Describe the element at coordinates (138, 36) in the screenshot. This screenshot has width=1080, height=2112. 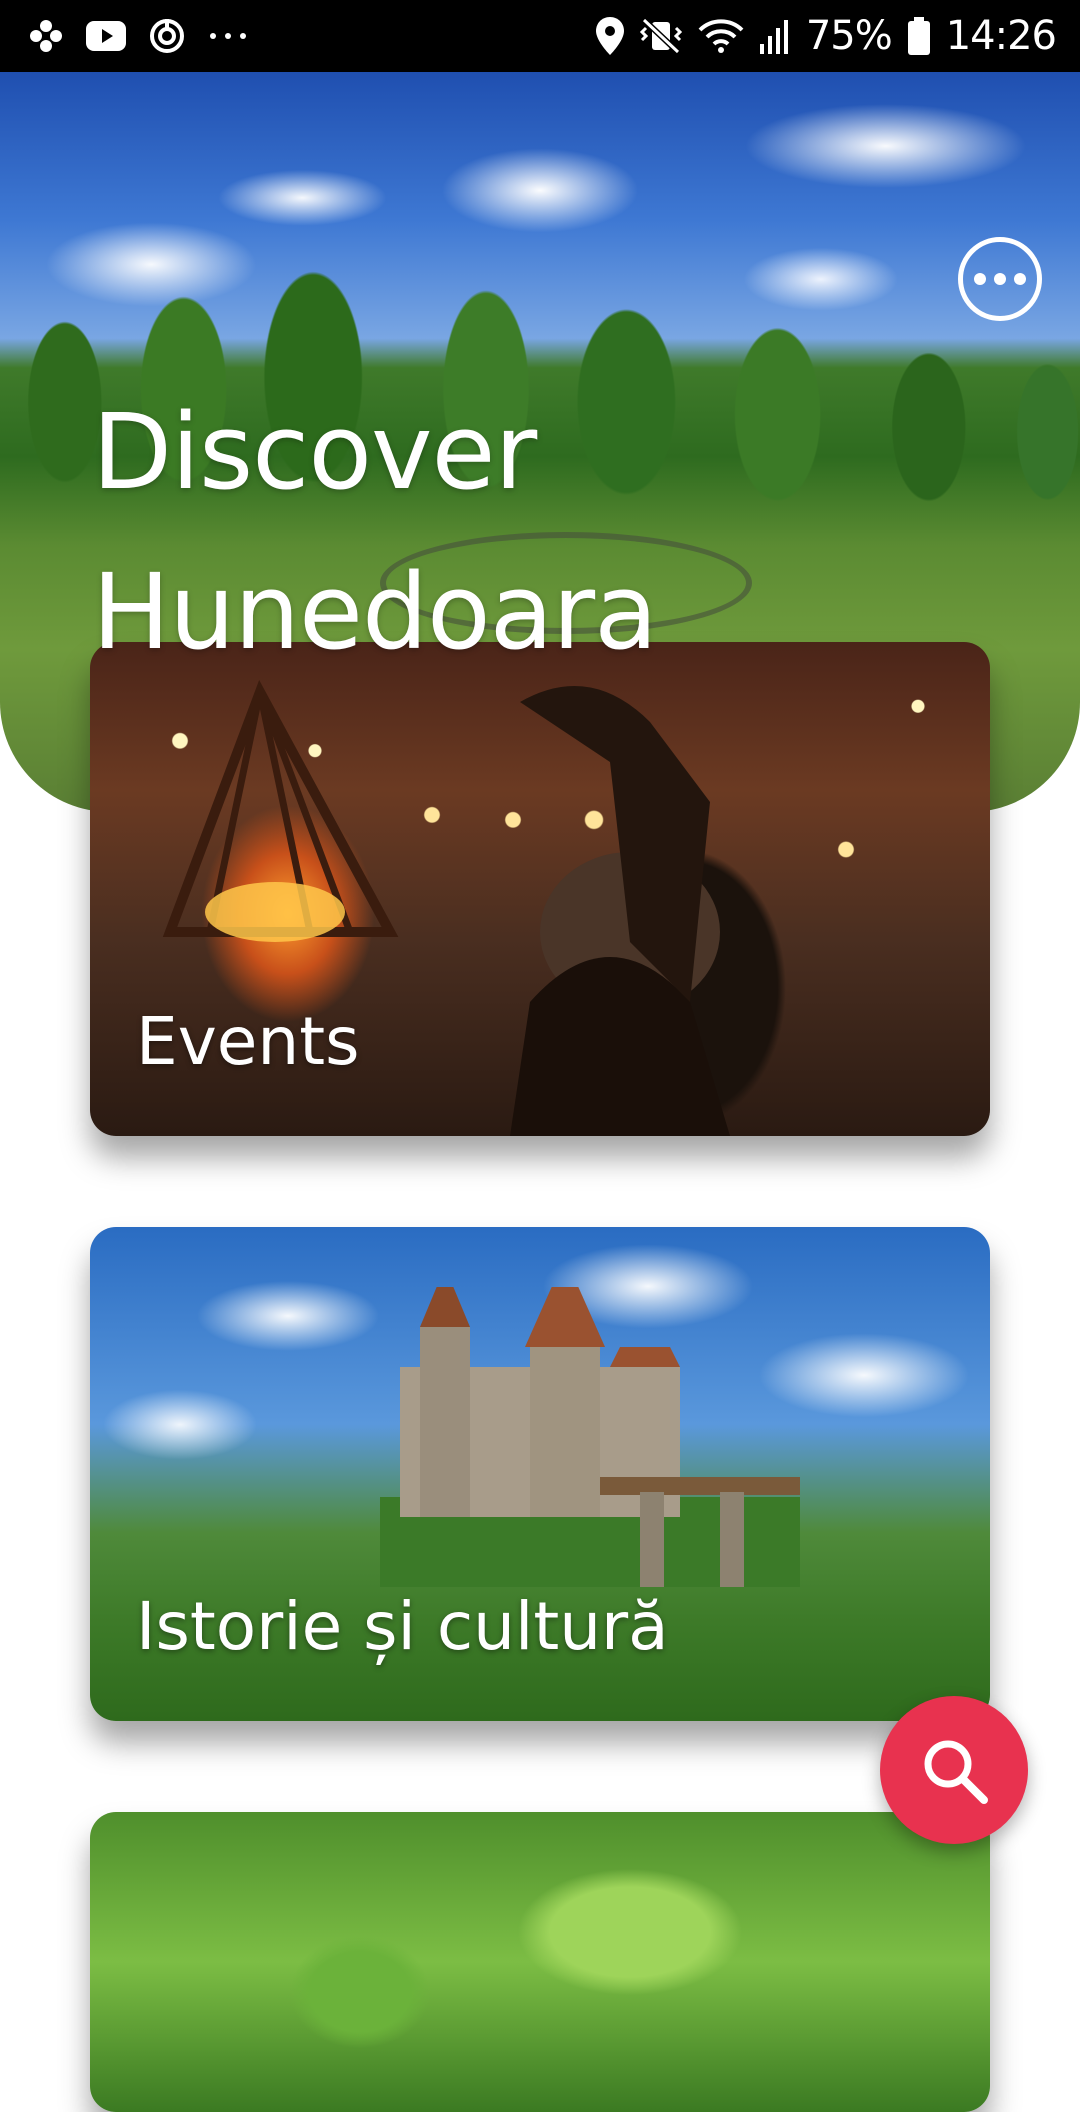
I see `status-bar-left` at that location.